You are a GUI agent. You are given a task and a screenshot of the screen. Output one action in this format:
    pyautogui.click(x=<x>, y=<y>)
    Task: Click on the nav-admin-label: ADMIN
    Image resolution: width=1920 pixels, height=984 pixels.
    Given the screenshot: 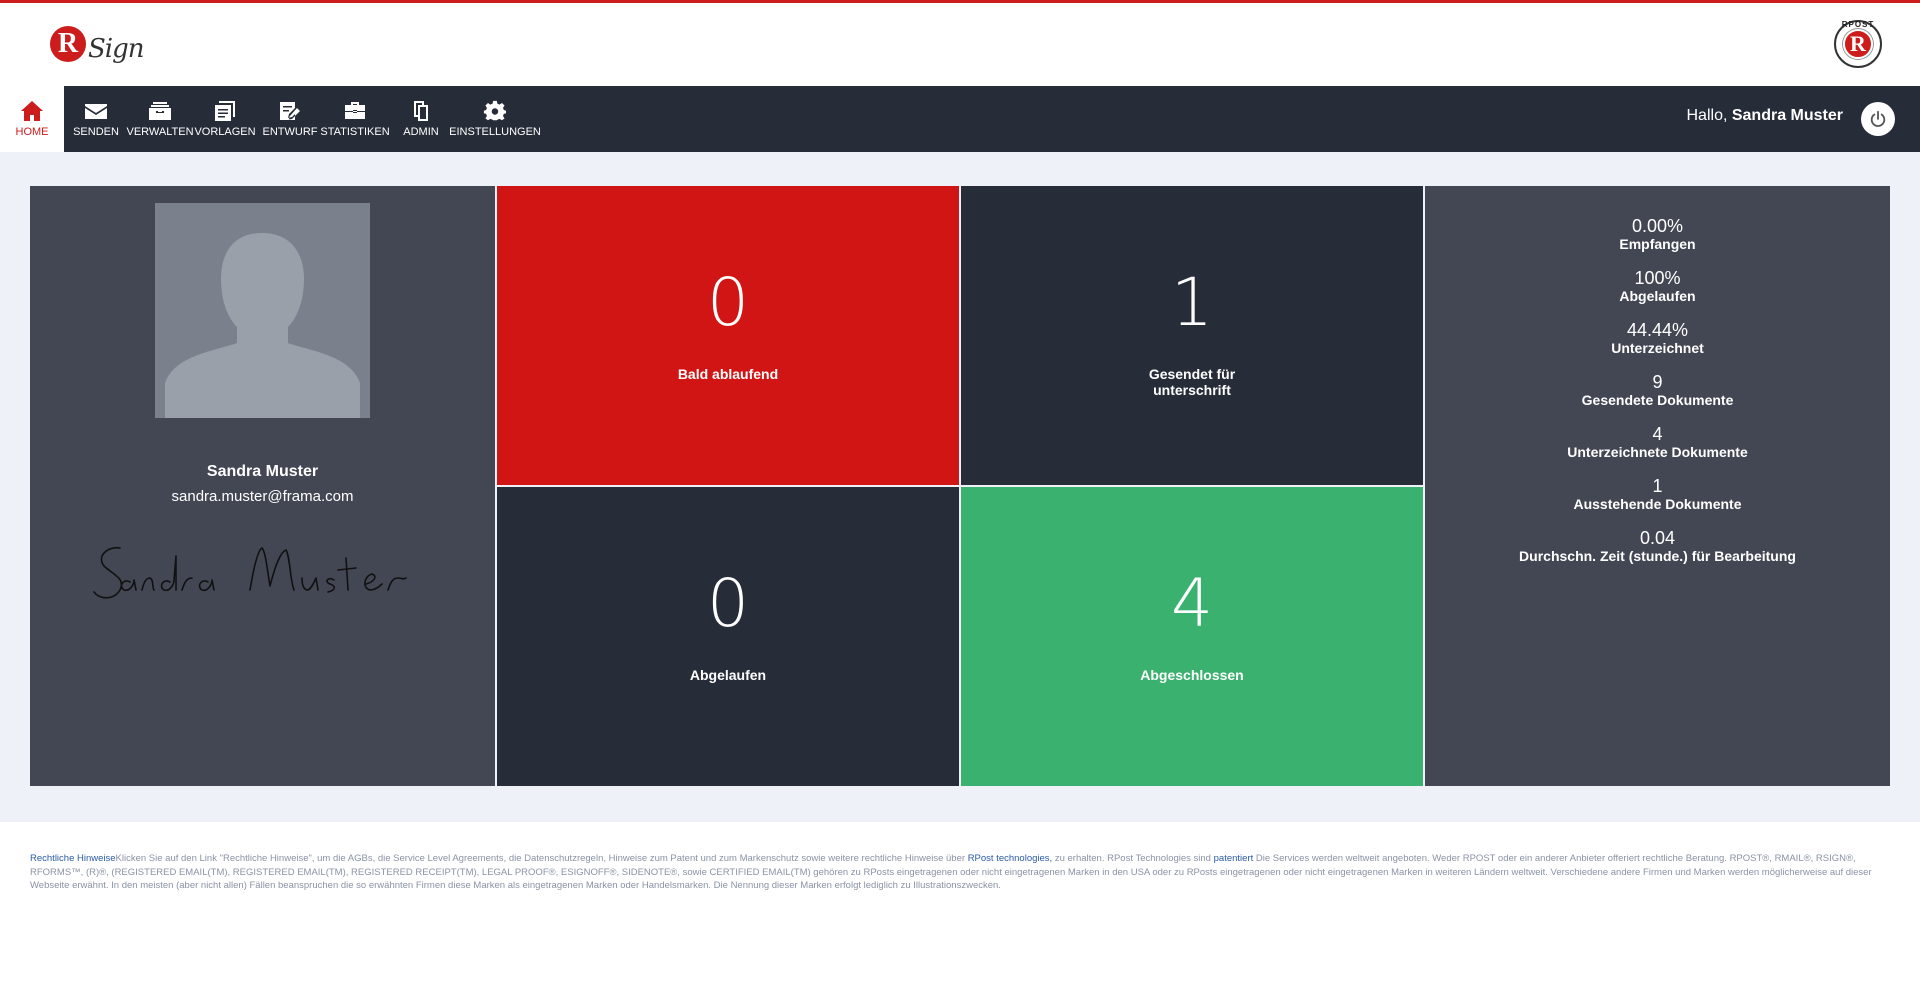 What is the action you would take?
    pyautogui.click(x=421, y=132)
    